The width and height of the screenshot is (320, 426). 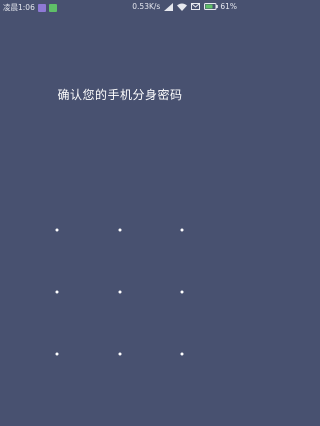 I want to click on wifi-icon, so click(x=182, y=7).